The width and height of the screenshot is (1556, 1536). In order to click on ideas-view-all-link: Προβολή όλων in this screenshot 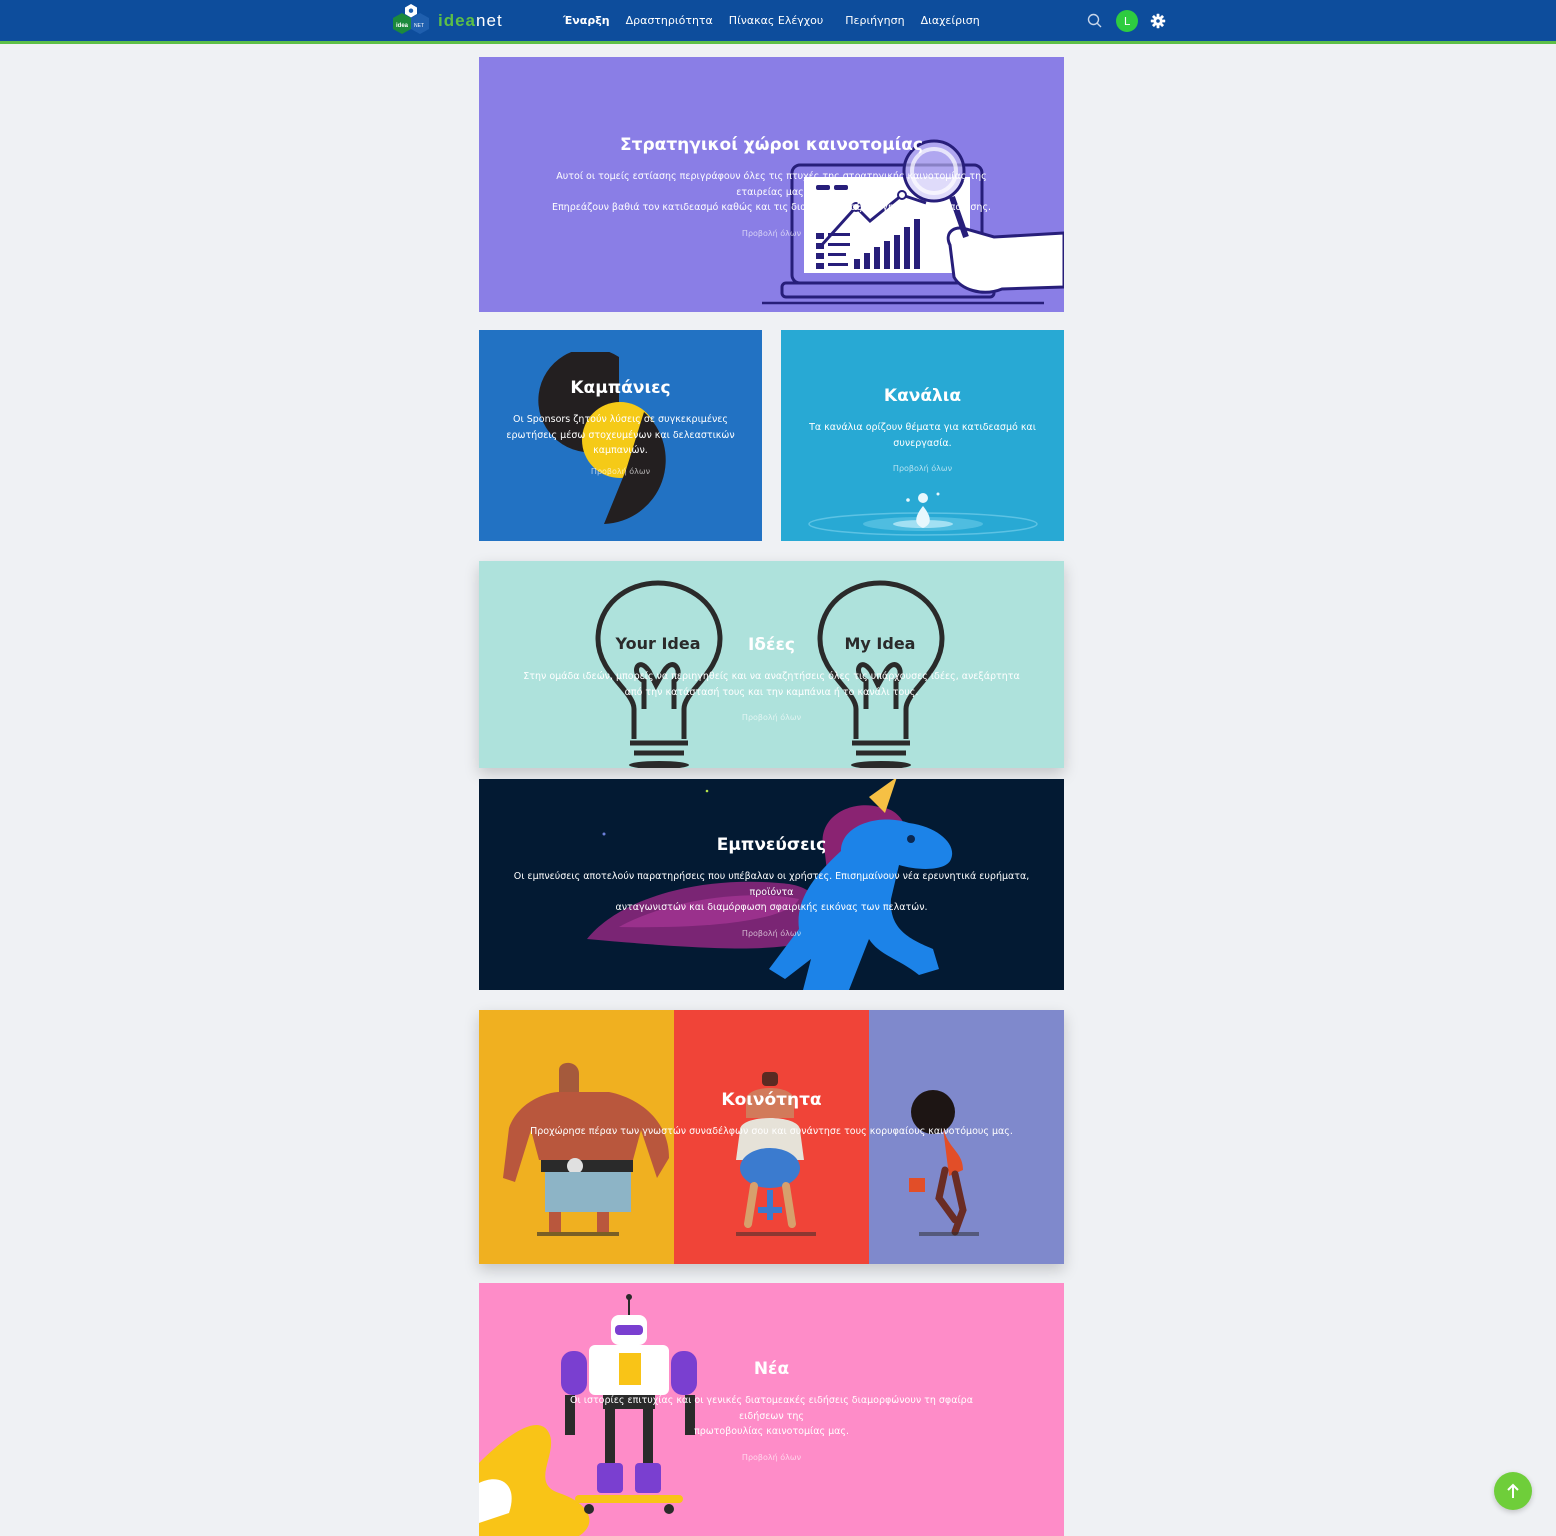, I will do `click(771, 717)`.